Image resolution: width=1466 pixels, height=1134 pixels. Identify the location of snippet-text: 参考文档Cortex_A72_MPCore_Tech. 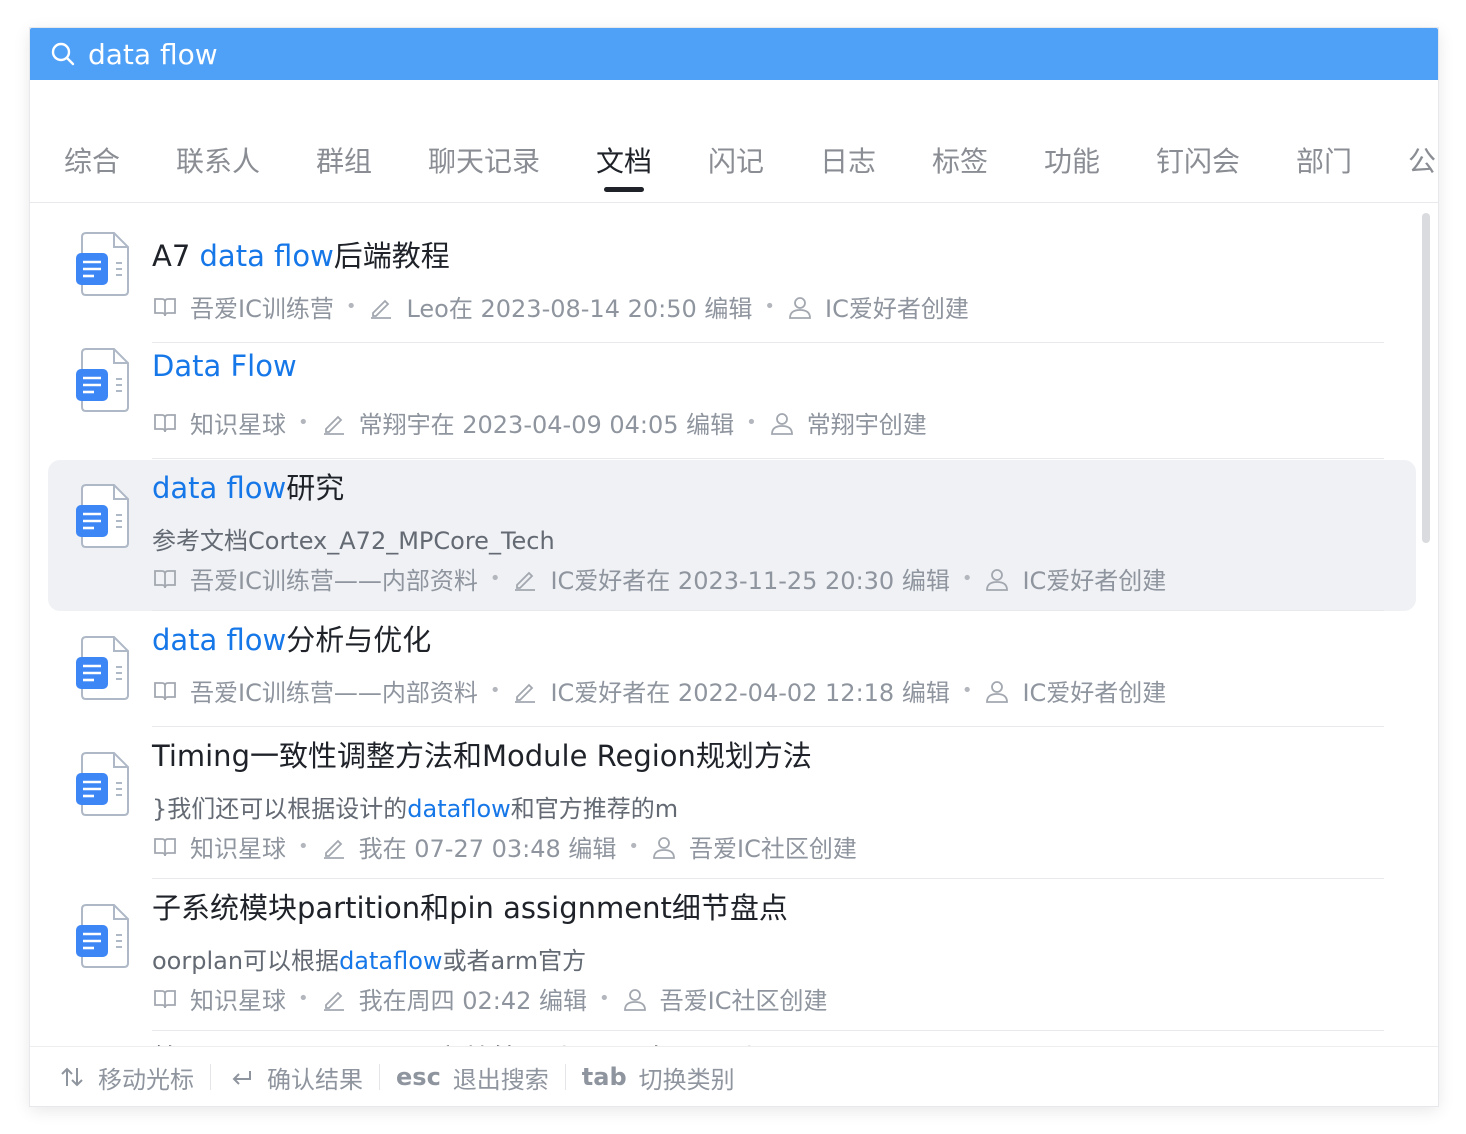
(353, 541).